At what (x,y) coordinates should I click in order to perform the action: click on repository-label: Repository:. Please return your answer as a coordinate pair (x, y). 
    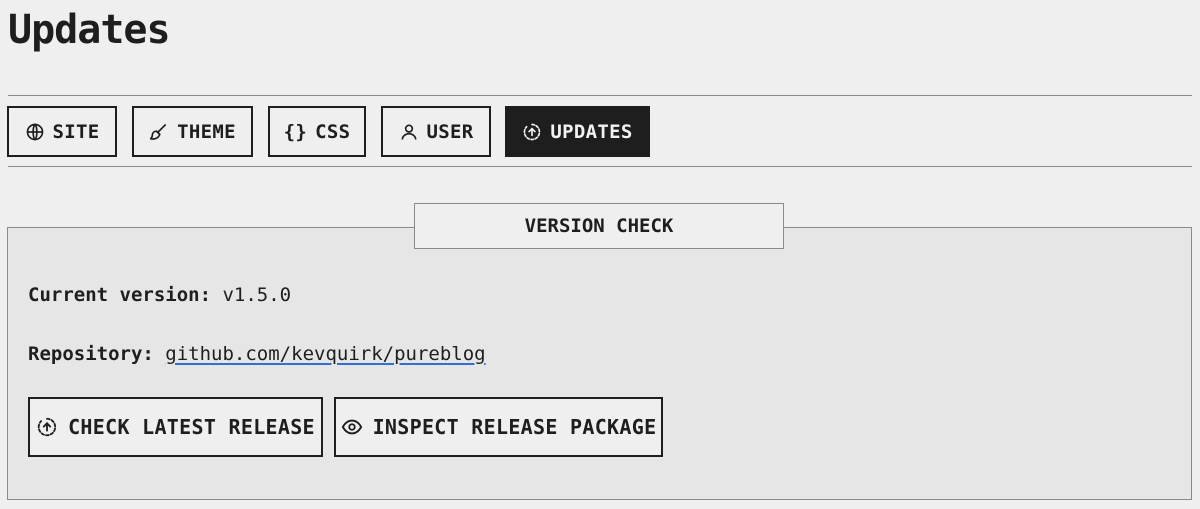
    Looking at the image, I should click on (91, 354).